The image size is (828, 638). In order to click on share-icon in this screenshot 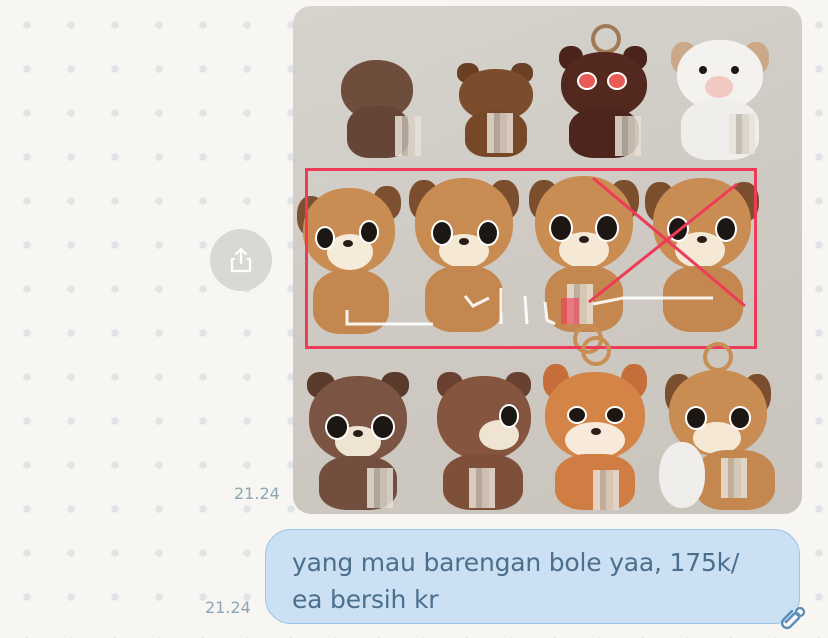, I will do `click(241, 260)`.